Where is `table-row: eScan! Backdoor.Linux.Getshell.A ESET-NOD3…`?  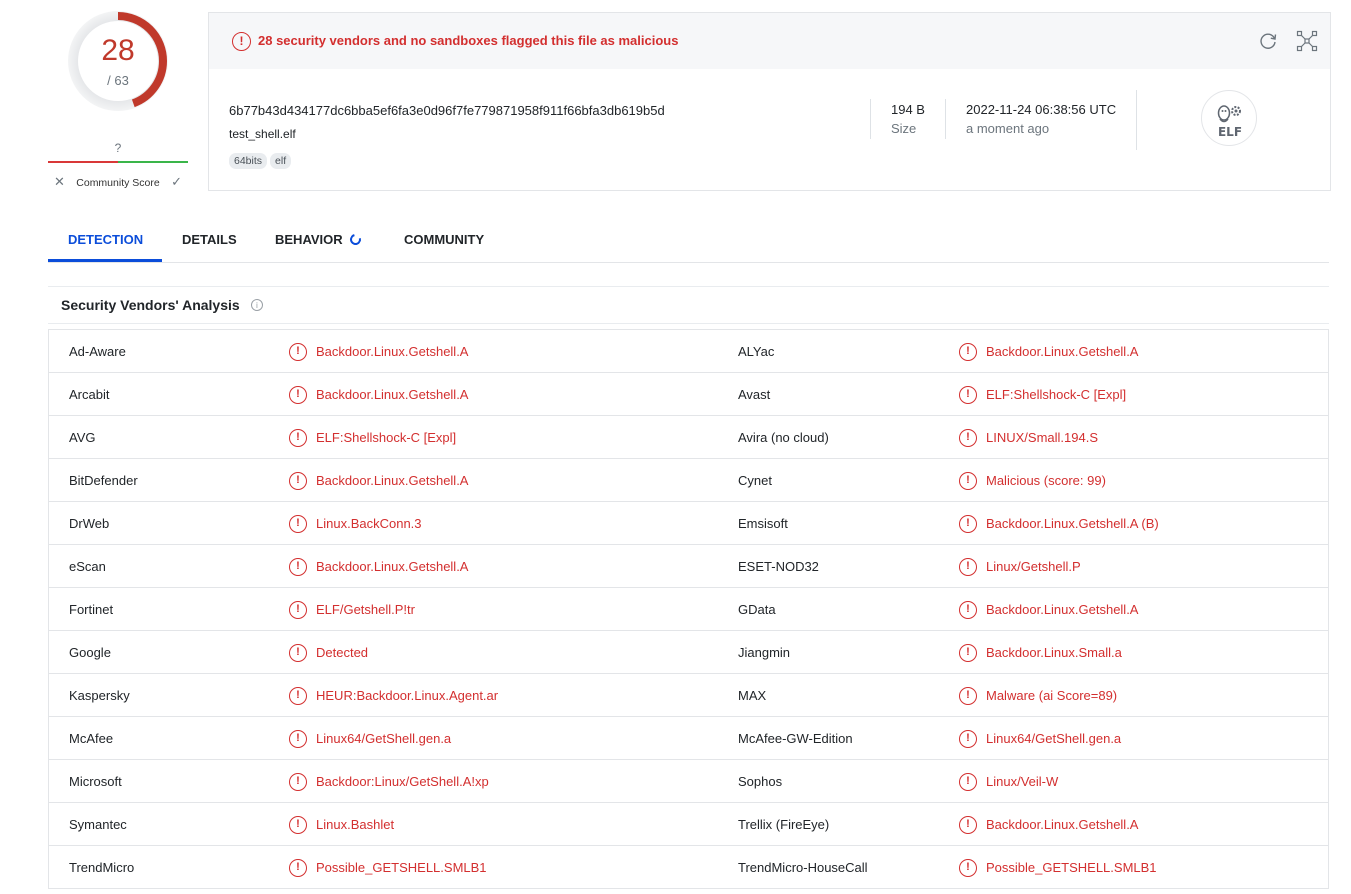 table-row: eScan! Backdoor.Linux.Getshell.A ESET-NOD3… is located at coordinates (688, 566).